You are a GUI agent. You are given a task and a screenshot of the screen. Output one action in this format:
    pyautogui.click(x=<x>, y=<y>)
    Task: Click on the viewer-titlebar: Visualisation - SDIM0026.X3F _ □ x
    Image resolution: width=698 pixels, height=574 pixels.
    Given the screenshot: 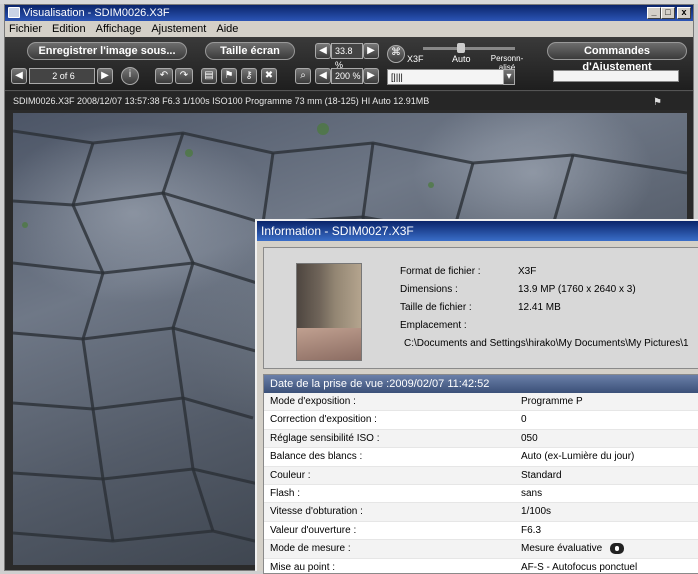 What is the action you would take?
    pyautogui.click(x=349, y=13)
    